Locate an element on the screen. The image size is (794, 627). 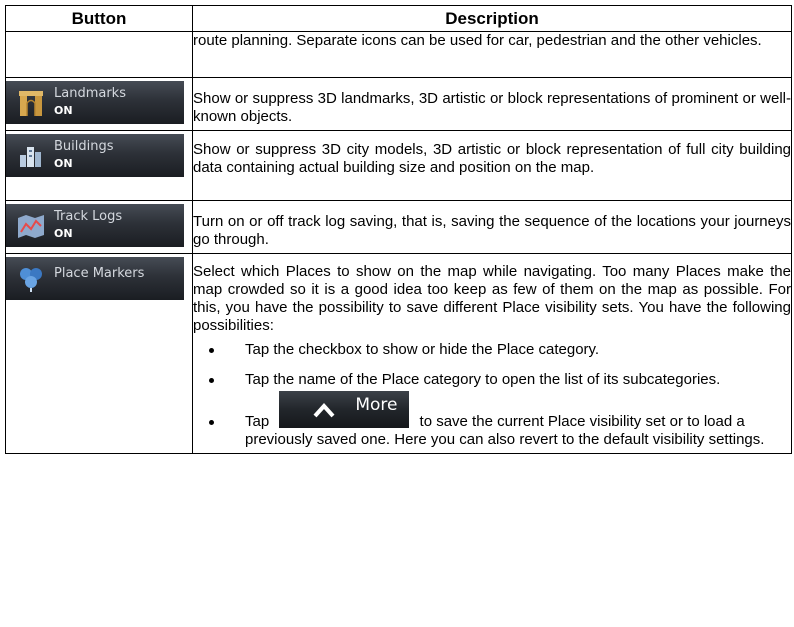
header-button: Button is located at coordinates (99, 18).